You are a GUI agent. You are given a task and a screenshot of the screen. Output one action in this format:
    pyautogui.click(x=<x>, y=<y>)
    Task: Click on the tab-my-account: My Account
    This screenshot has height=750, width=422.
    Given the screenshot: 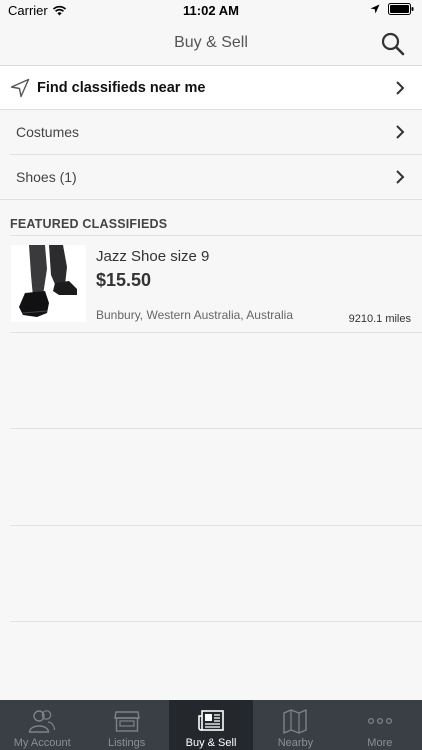 What is the action you would take?
    pyautogui.click(x=42, y=725)
    